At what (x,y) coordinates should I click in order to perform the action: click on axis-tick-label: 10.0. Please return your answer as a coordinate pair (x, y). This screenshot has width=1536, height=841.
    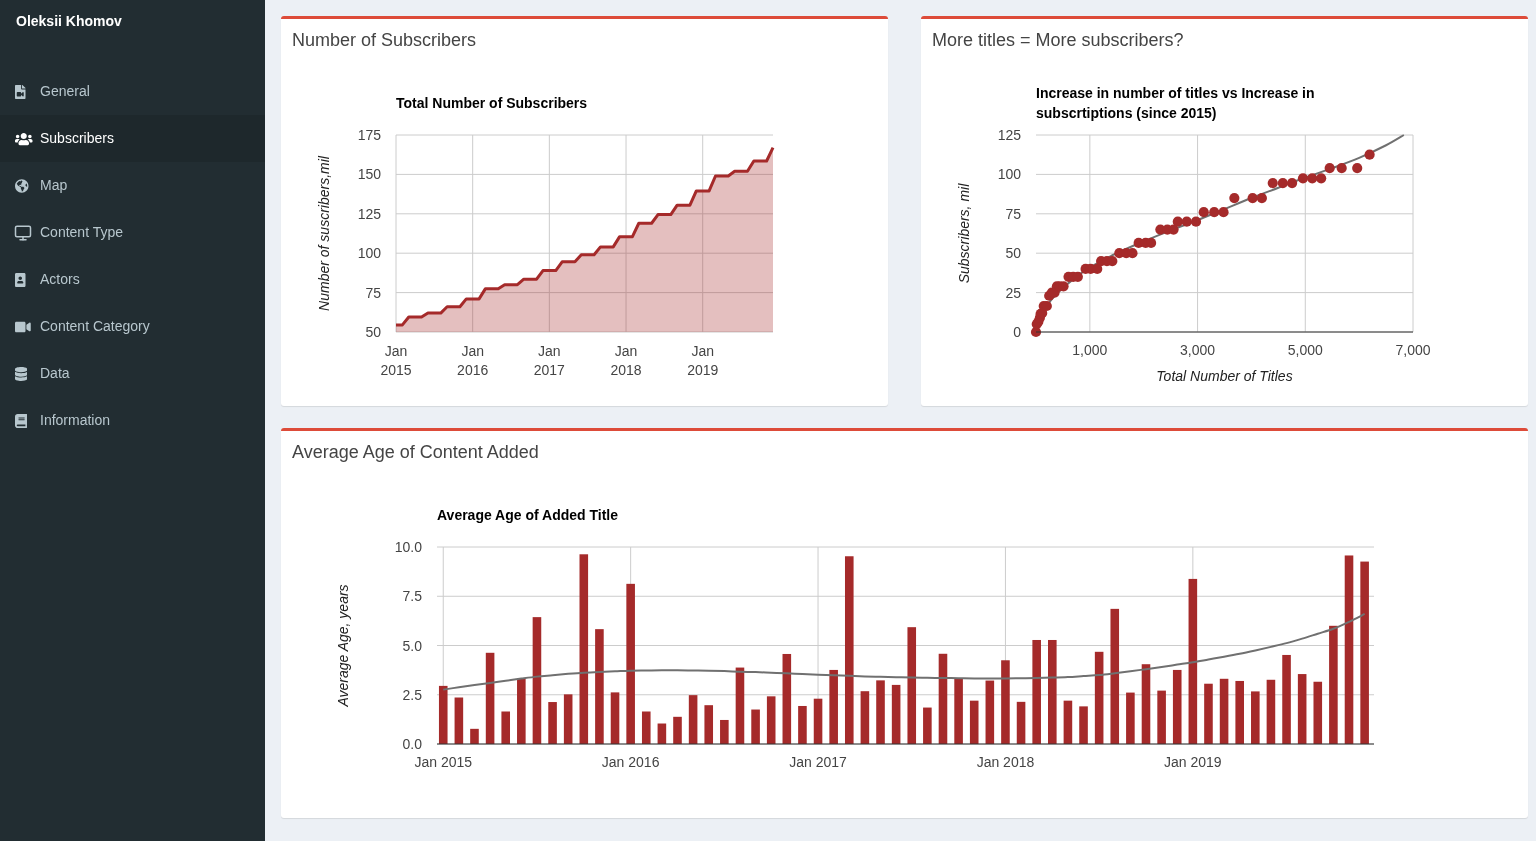
    Looking at the image, I should click on (408, 547).